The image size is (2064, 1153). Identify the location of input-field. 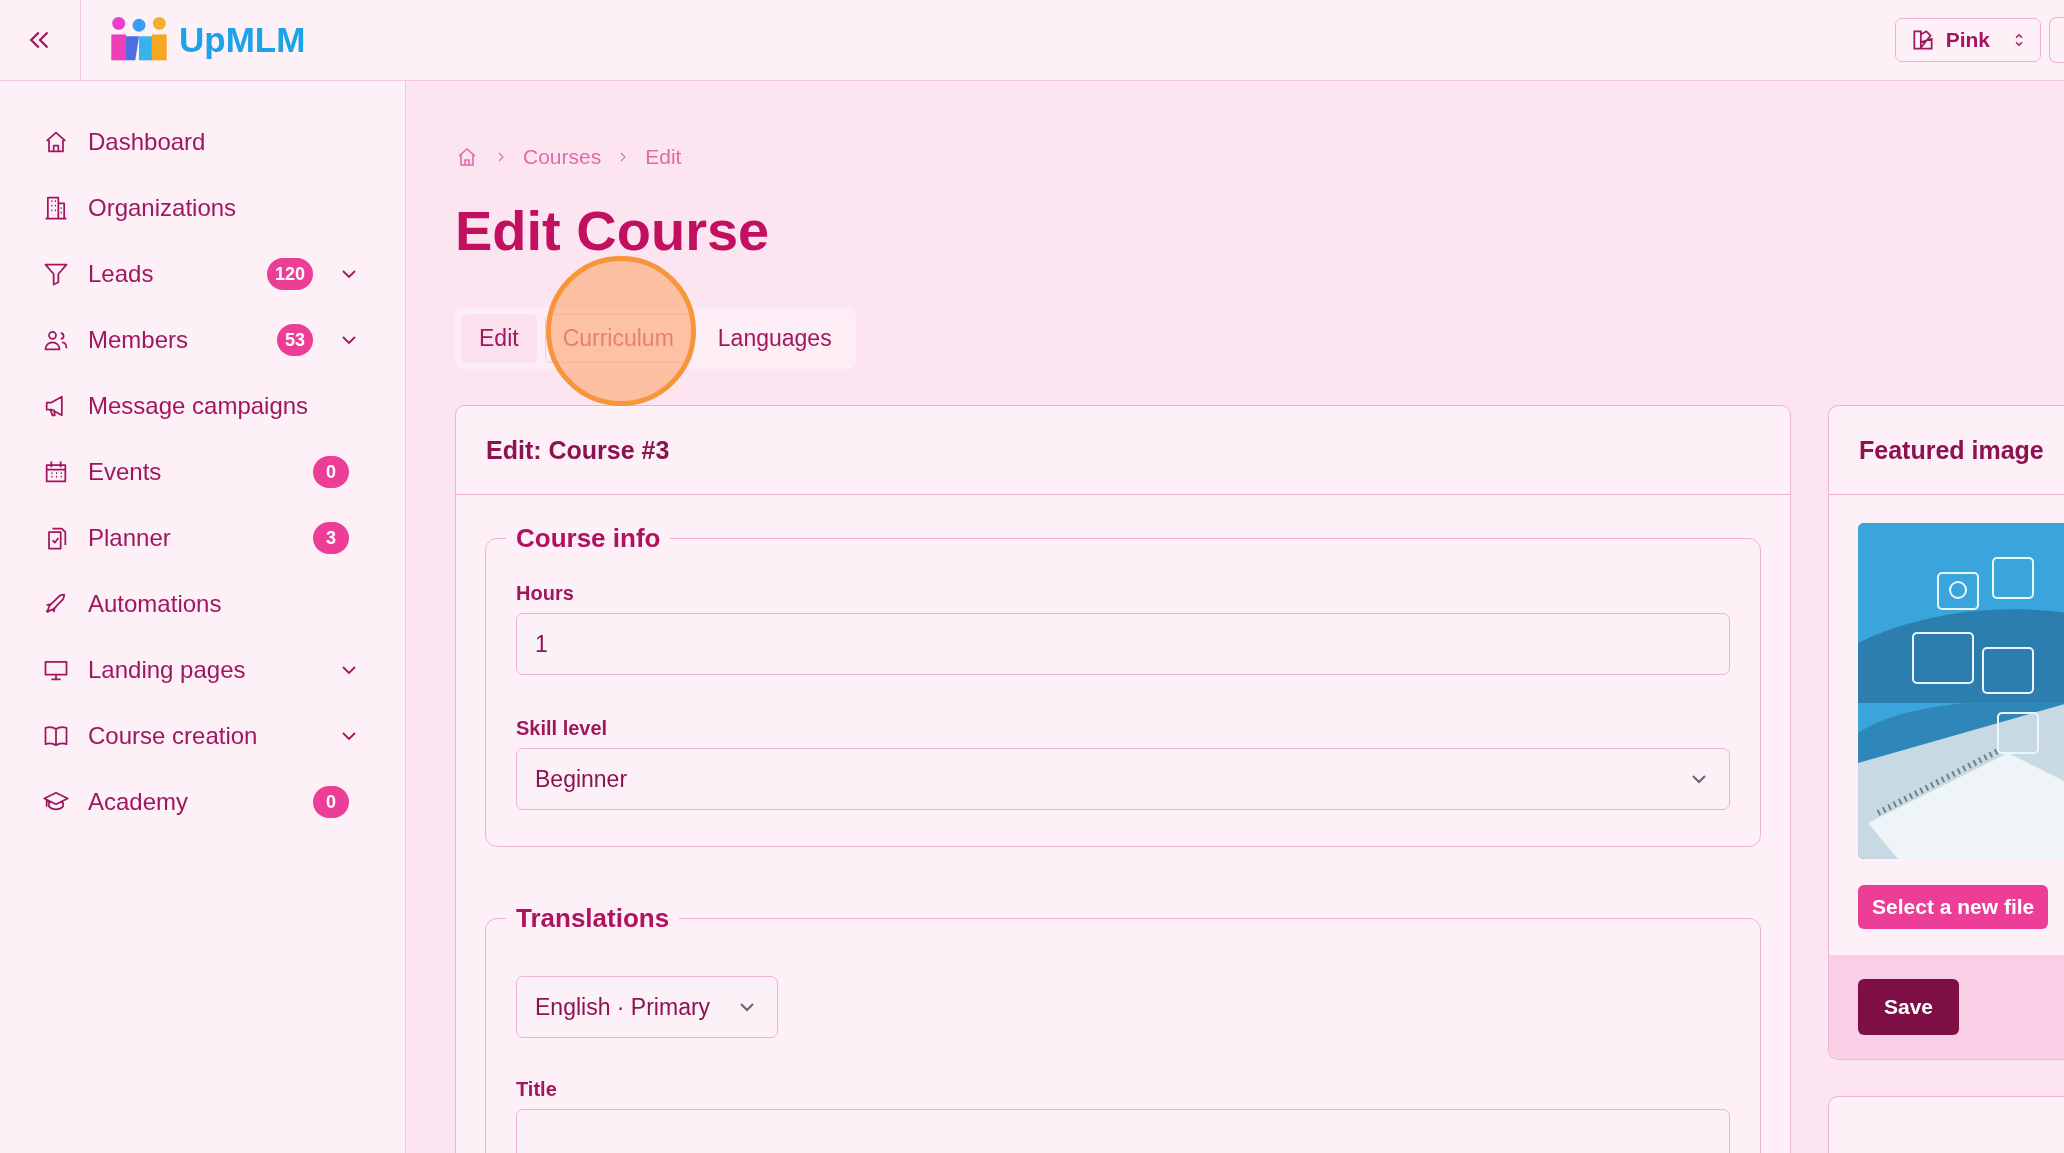
(1123, 1131).